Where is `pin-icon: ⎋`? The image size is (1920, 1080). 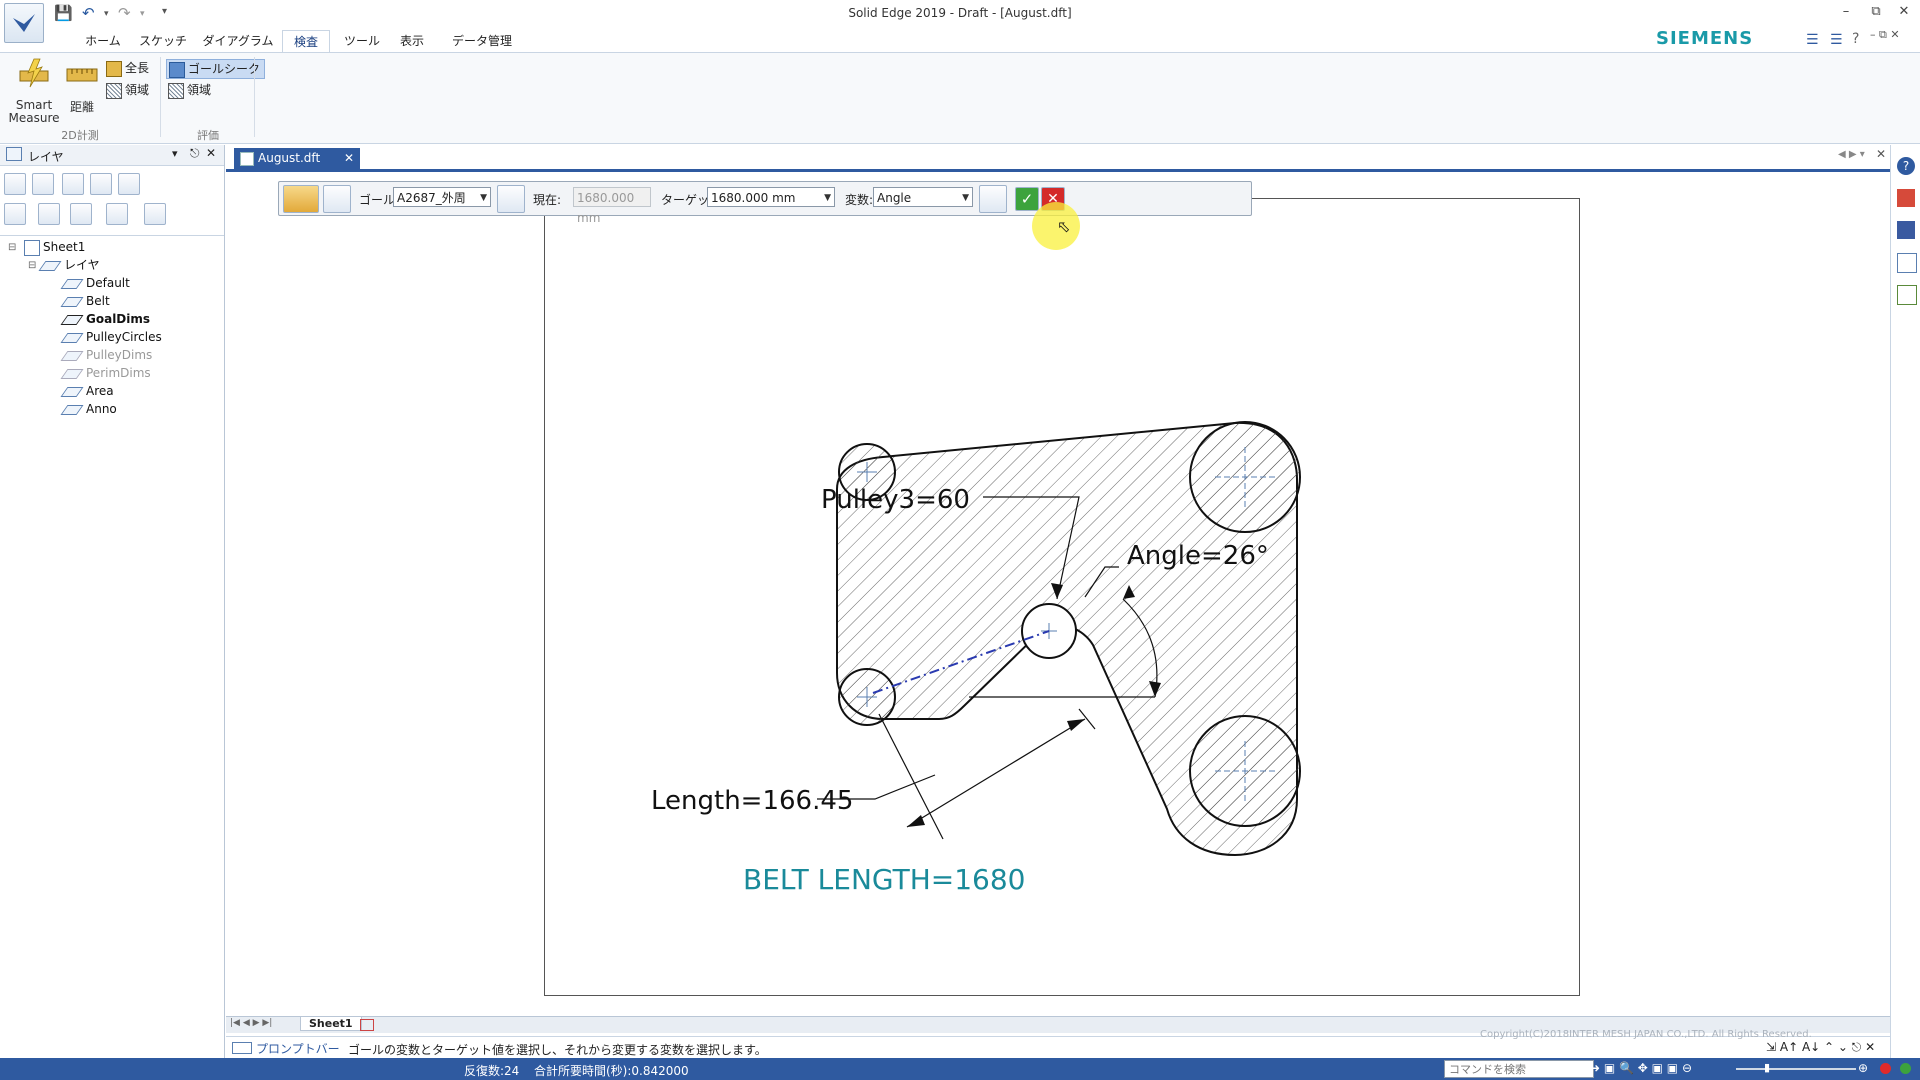 pin-icon: ⎋ is located at coordinates (195, 153).